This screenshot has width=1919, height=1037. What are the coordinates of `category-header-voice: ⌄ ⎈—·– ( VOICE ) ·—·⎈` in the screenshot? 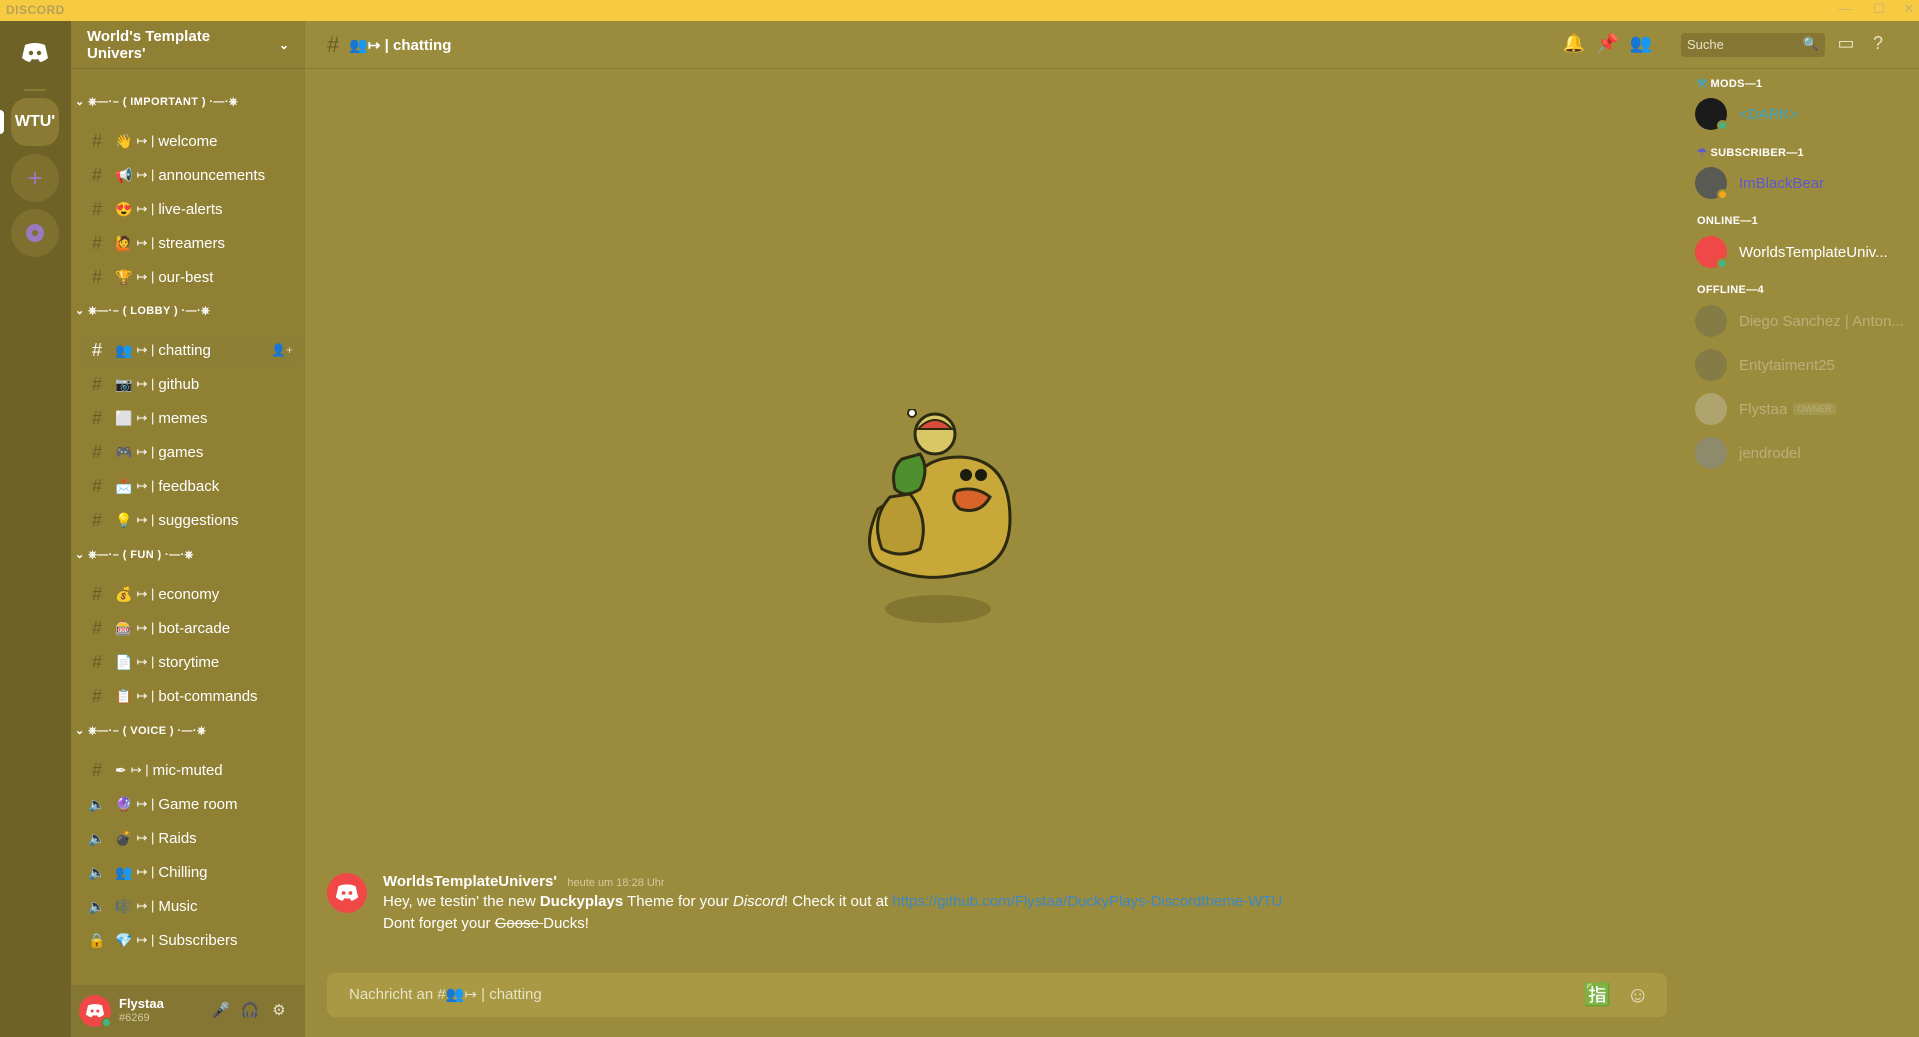 It's located at (140, 731).